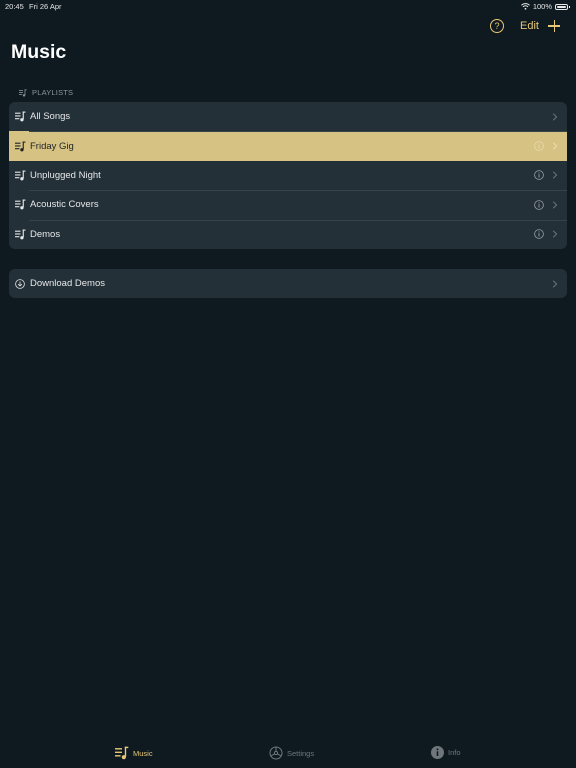 Image resolution: width=576 pixels, height=768 pixels. What do you see at coordinates (50, 117) in the screenshot?
I see `playlist-label: All Songs` at bounding box center [50, 117].